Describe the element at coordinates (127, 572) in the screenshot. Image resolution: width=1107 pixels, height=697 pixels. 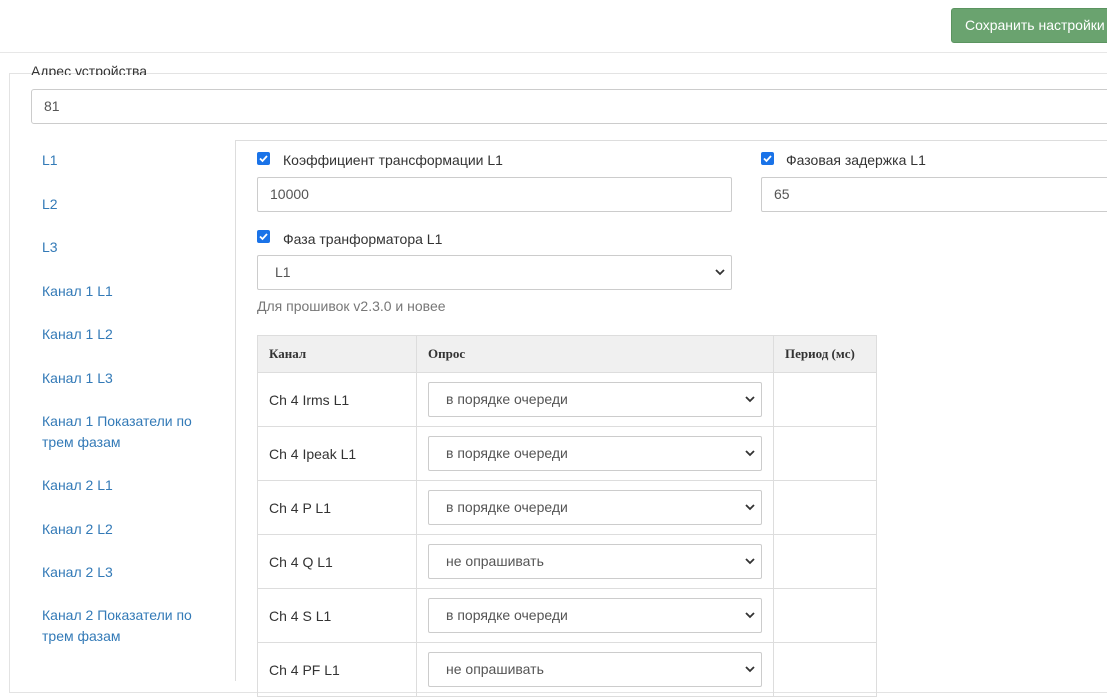
I see `sidebar-item-channel2-l3: Канал 2 L3` at that location.